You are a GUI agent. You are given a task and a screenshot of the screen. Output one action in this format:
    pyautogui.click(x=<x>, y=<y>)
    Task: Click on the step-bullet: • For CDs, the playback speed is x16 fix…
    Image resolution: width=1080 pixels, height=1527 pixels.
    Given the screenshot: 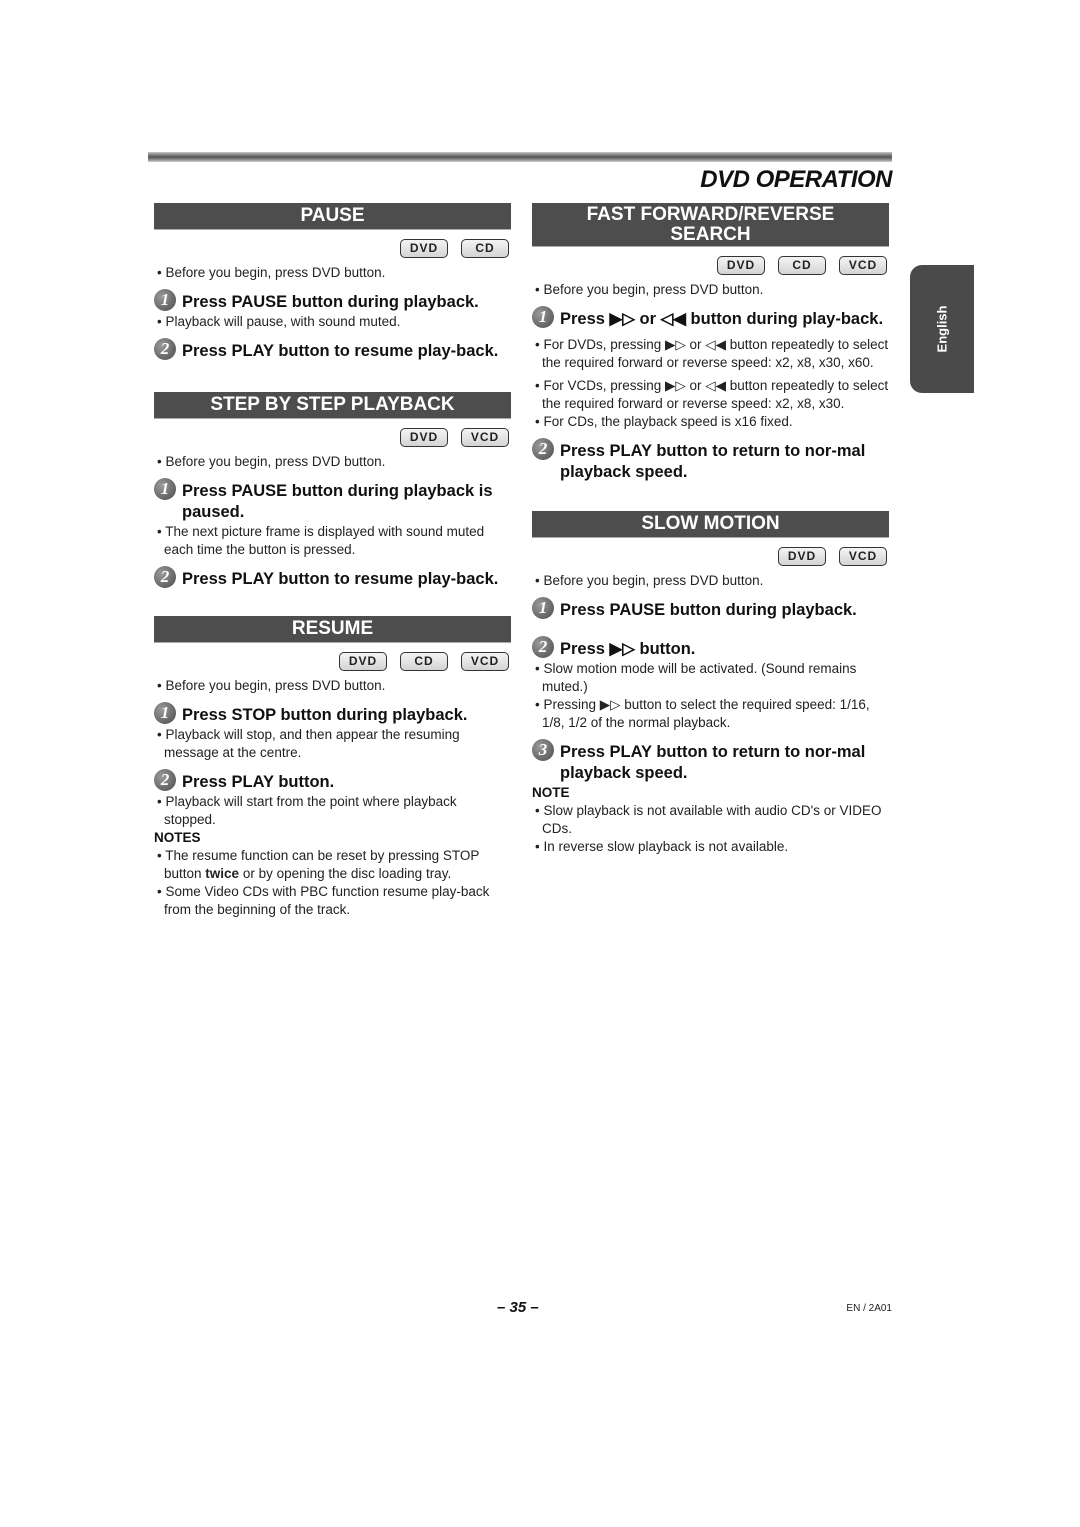 What is the action you would take?
    pyautogui.click(x=664, y=421)
    